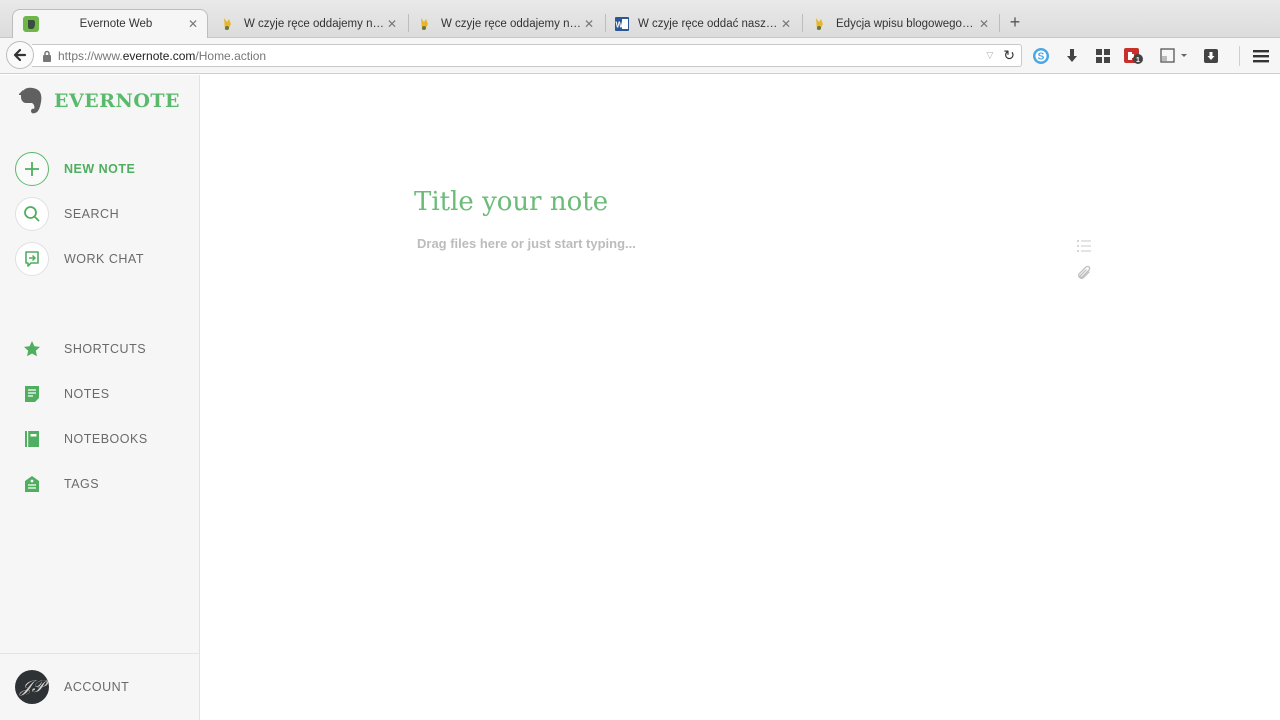 This screenshot has width=1280, height=720. I want to click on extension-badge-icon: 1, so click(1133, 56).